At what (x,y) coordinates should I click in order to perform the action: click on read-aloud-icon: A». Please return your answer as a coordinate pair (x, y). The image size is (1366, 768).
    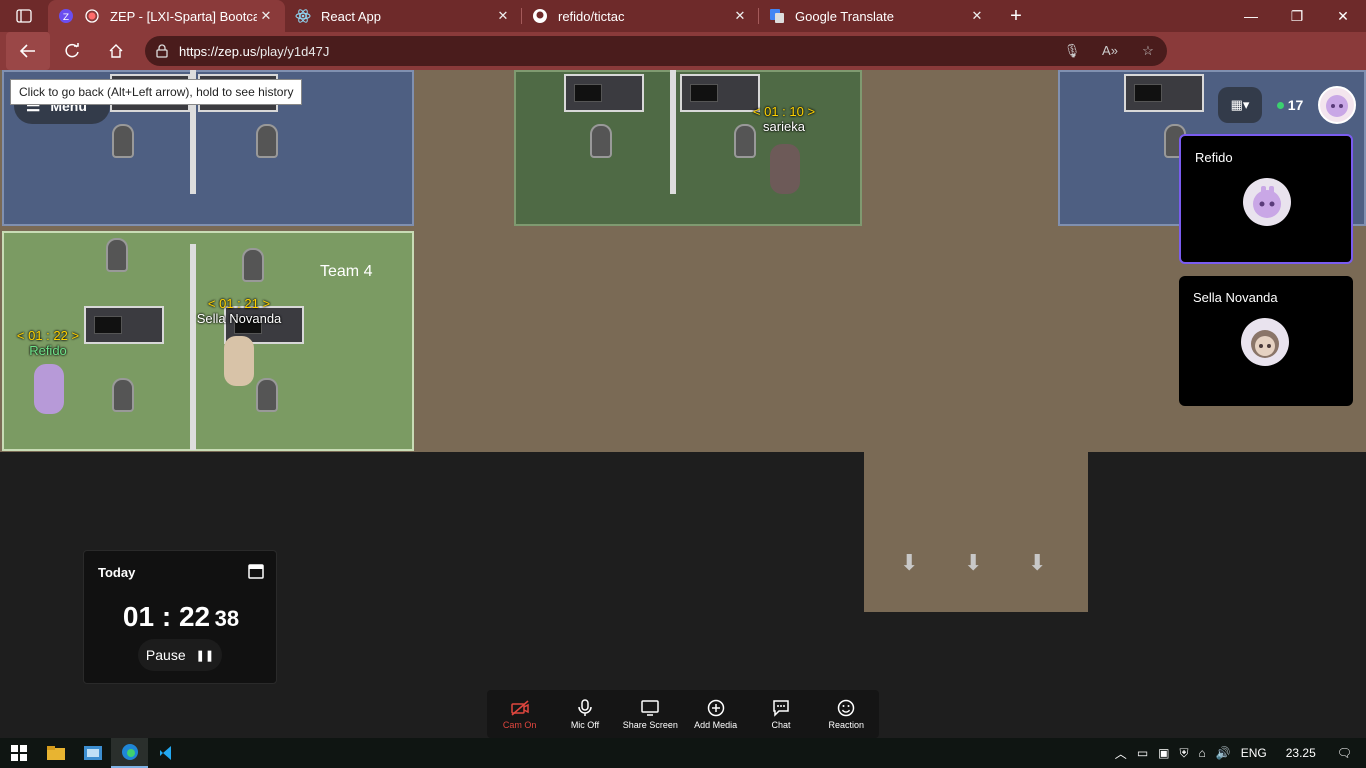
    Looking at the image, I should click on (1110, 51).